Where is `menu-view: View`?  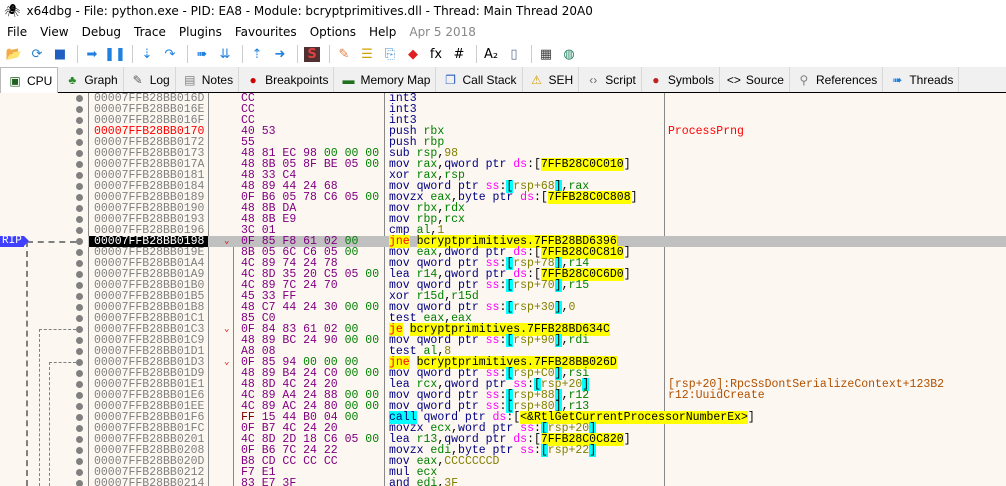 menu-view: View is located at coordinates (54, 32).